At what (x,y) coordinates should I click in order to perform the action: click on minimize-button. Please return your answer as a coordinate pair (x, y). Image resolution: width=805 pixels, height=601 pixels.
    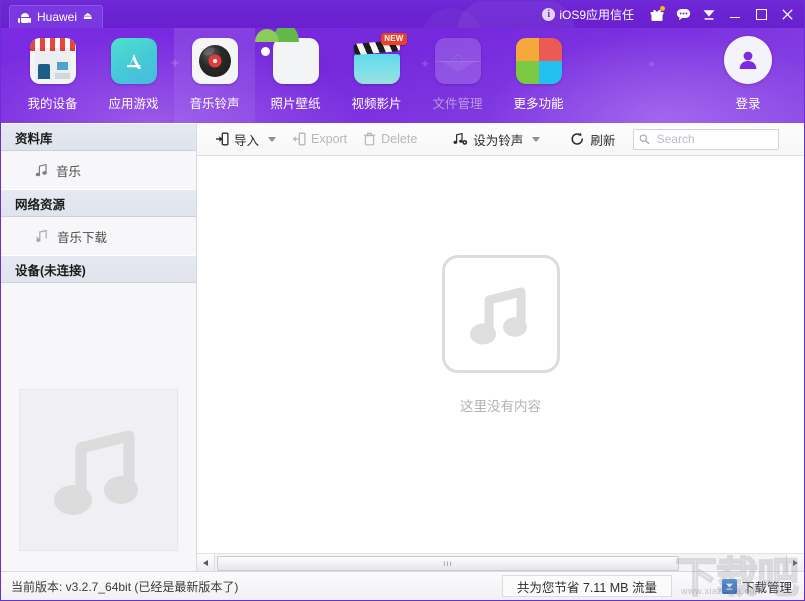
    Looking at the image, I should click on (735, 14).